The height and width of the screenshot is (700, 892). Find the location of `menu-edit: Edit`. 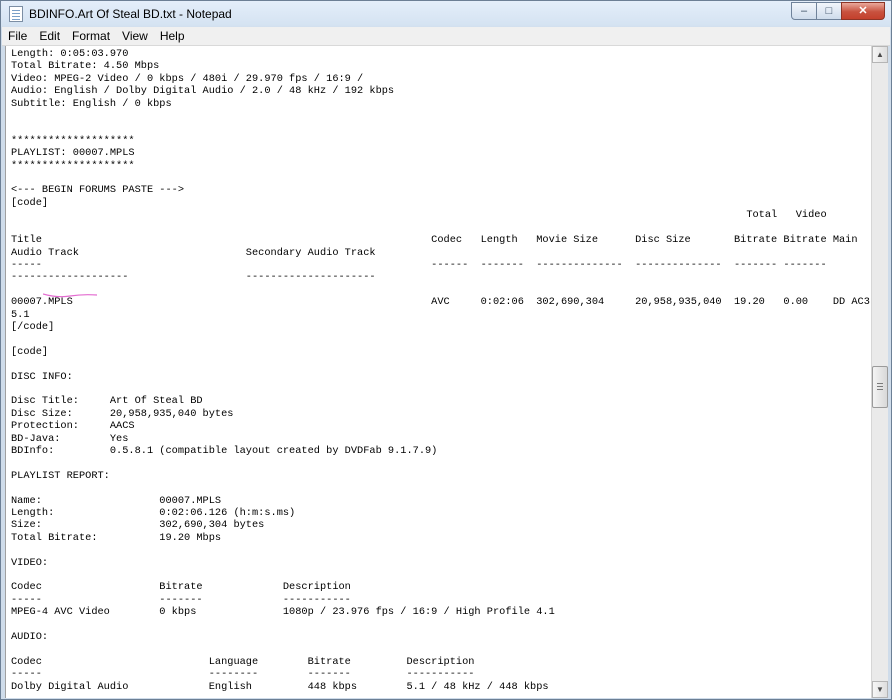

menu-edit: Edit is located at coordinates (49, 36).